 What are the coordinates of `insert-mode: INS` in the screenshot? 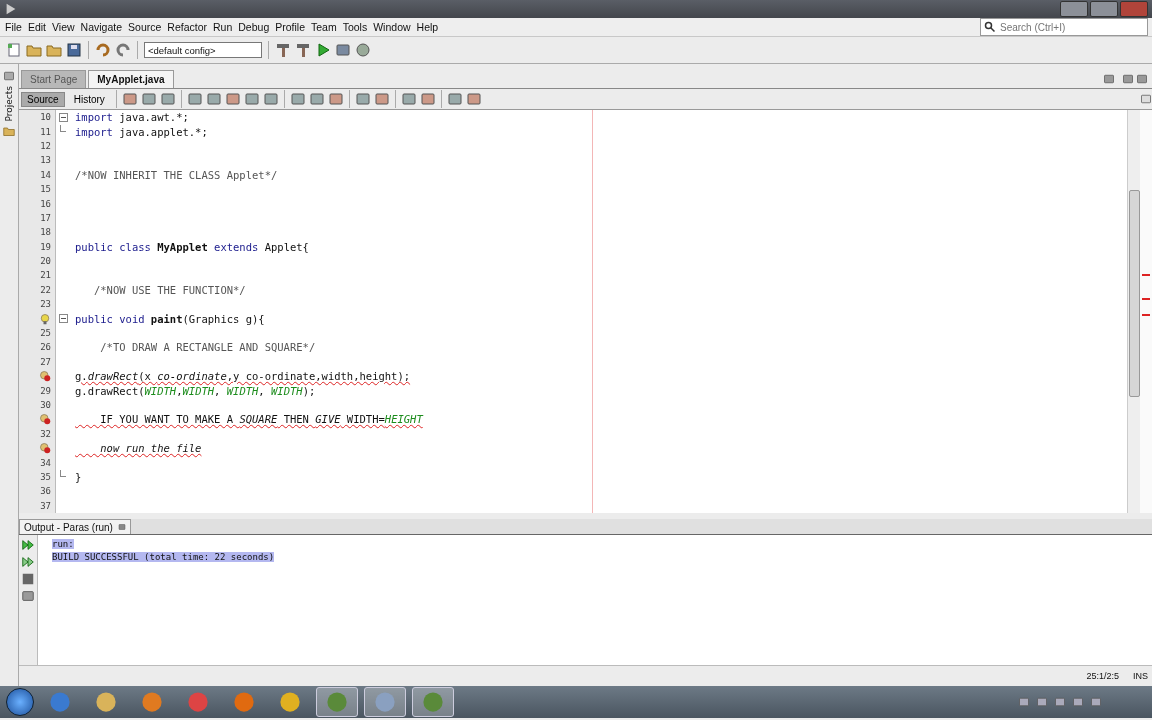 It's located at (1140, 676).